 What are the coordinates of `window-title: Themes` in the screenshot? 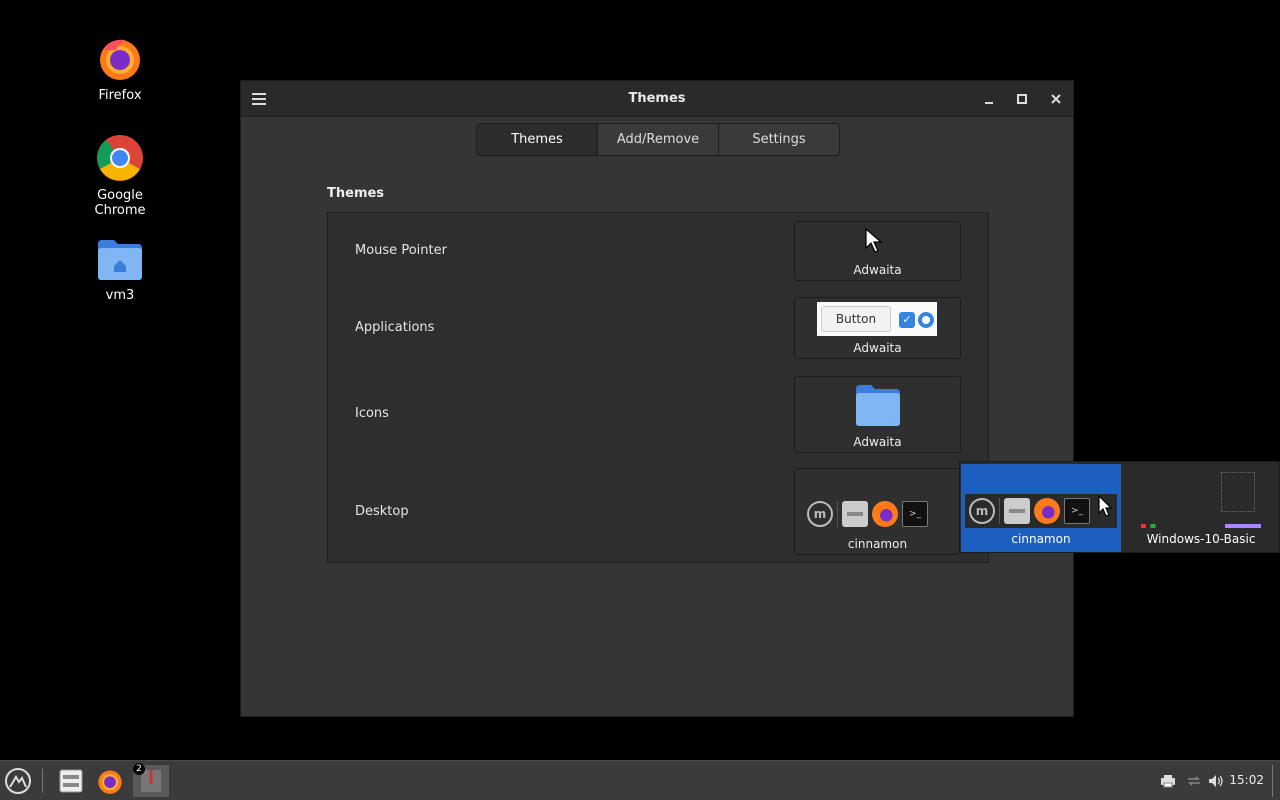 It's located at (657, 98).